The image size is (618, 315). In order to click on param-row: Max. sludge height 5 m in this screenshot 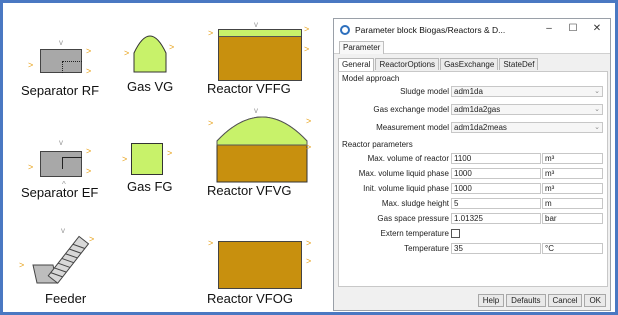, I will do `click(474, 203)`.